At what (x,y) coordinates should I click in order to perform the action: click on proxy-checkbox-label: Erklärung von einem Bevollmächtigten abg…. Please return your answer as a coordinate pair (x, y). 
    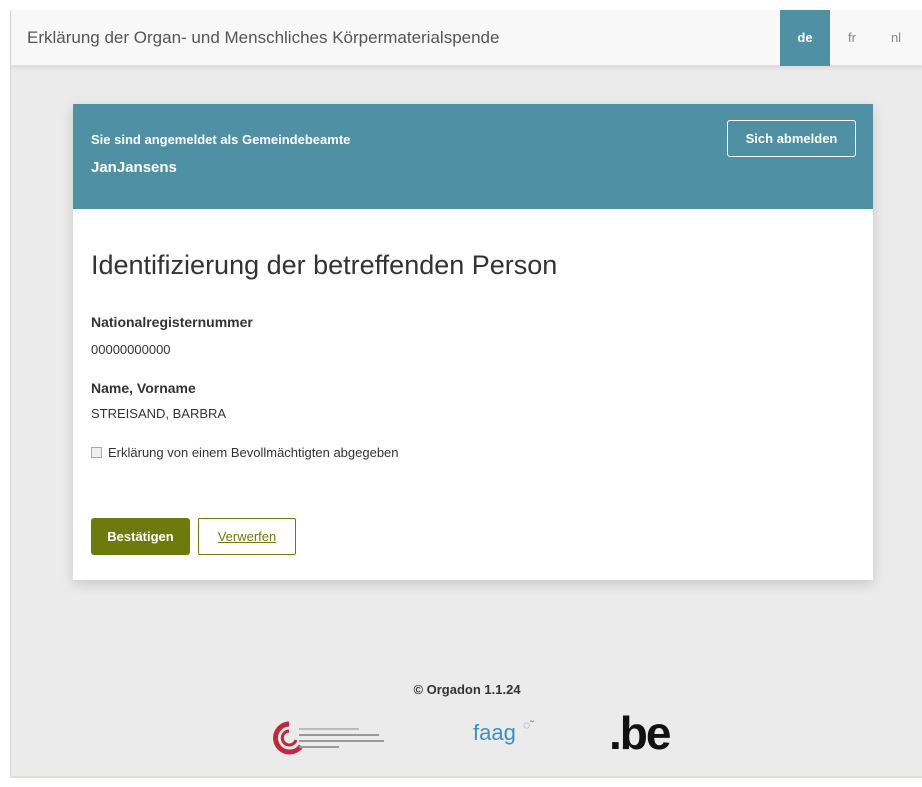
    Looking at the image, I should click on (253, 452).